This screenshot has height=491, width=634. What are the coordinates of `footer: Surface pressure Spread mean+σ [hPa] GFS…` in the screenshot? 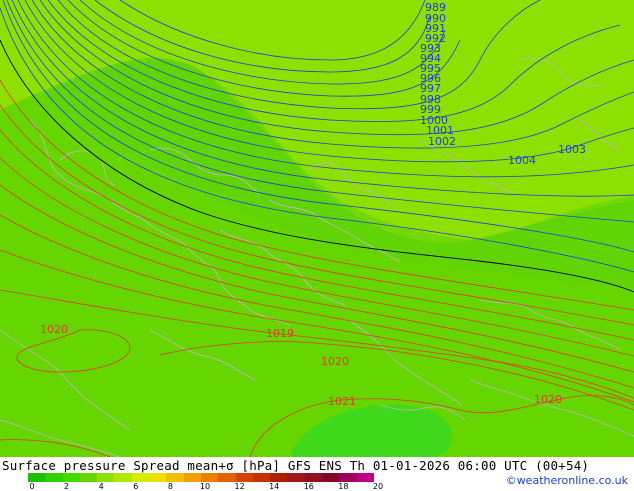 It's located at (317, 474).